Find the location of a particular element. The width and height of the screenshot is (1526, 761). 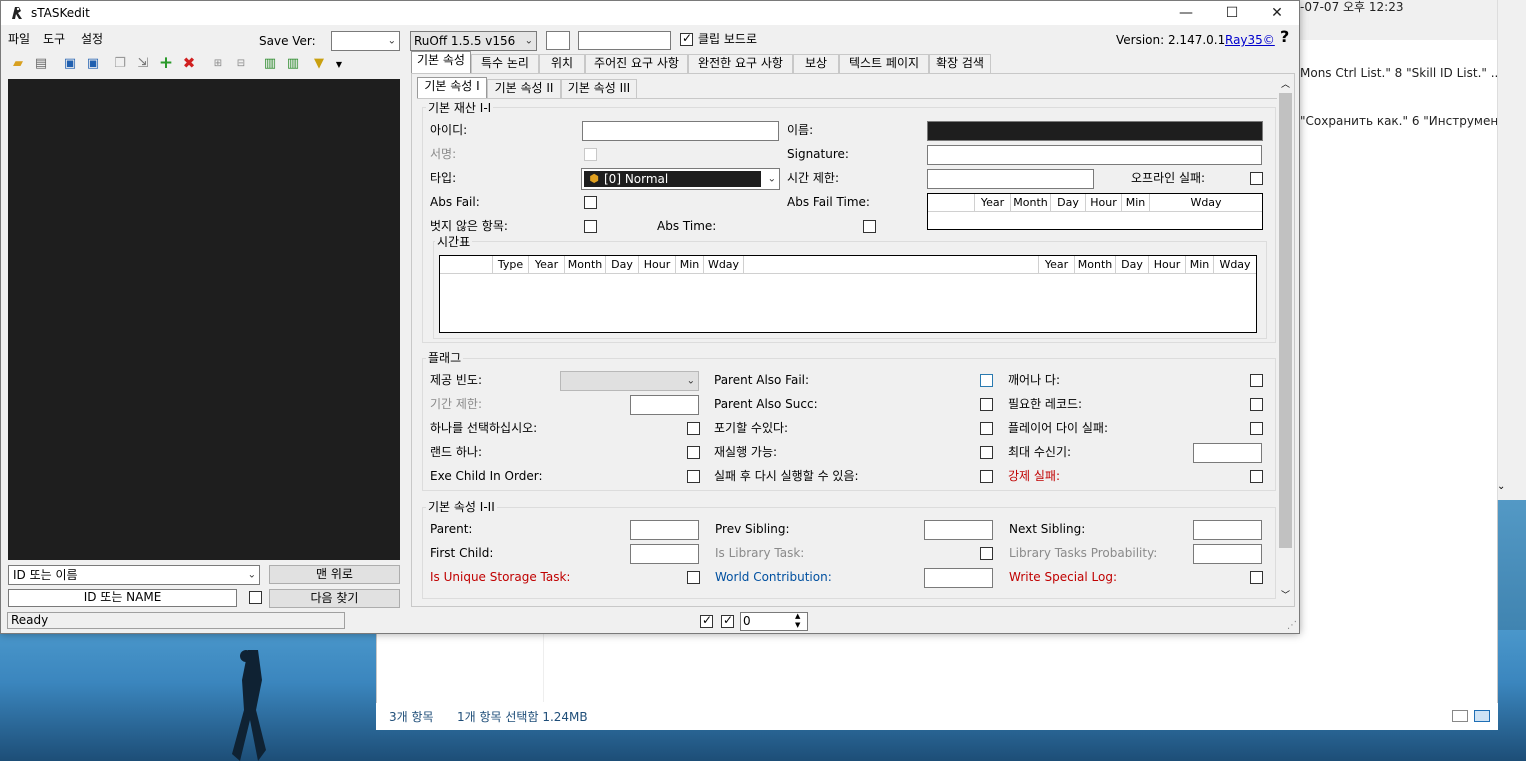

tab-text-pages: 텍스트 페이지 is located at coordinates (884, 63).